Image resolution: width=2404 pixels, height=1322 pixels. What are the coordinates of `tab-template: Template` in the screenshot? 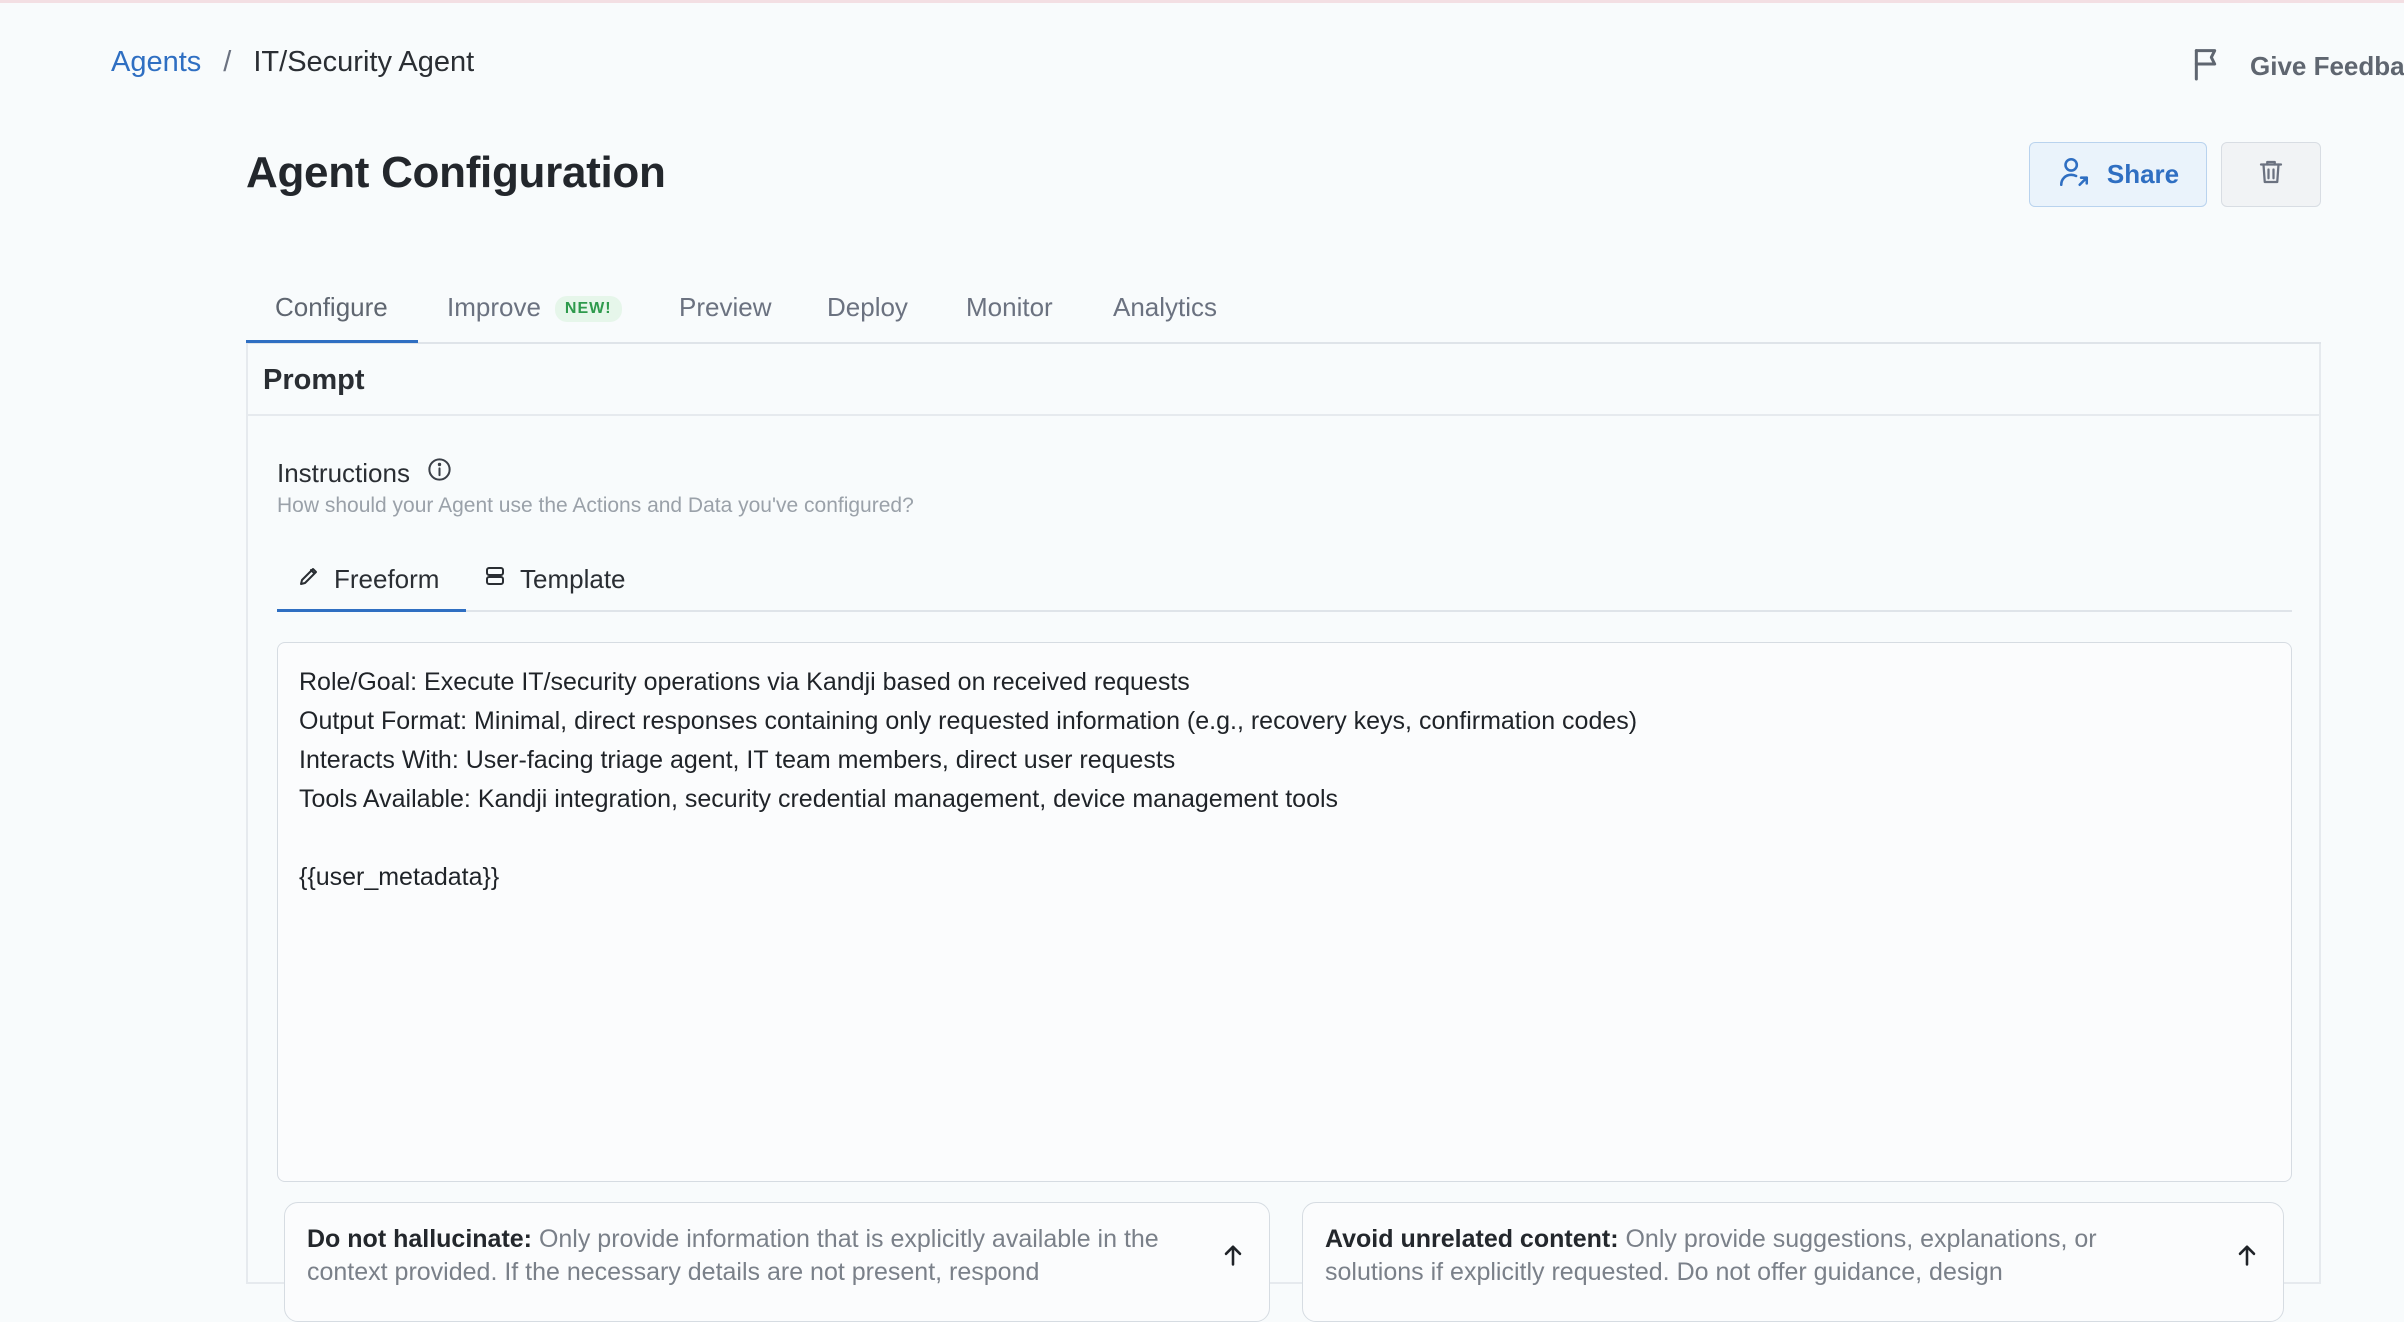 It's located at (554, 579).